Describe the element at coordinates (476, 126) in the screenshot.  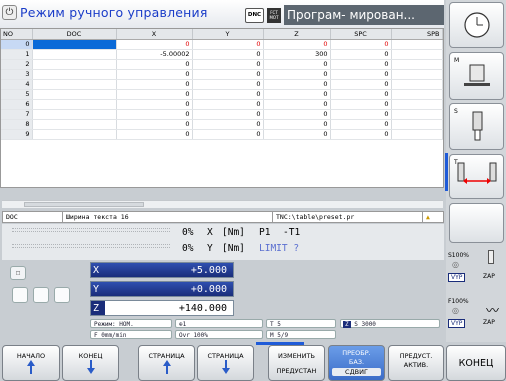
I see `spindle-button: S` at that location.